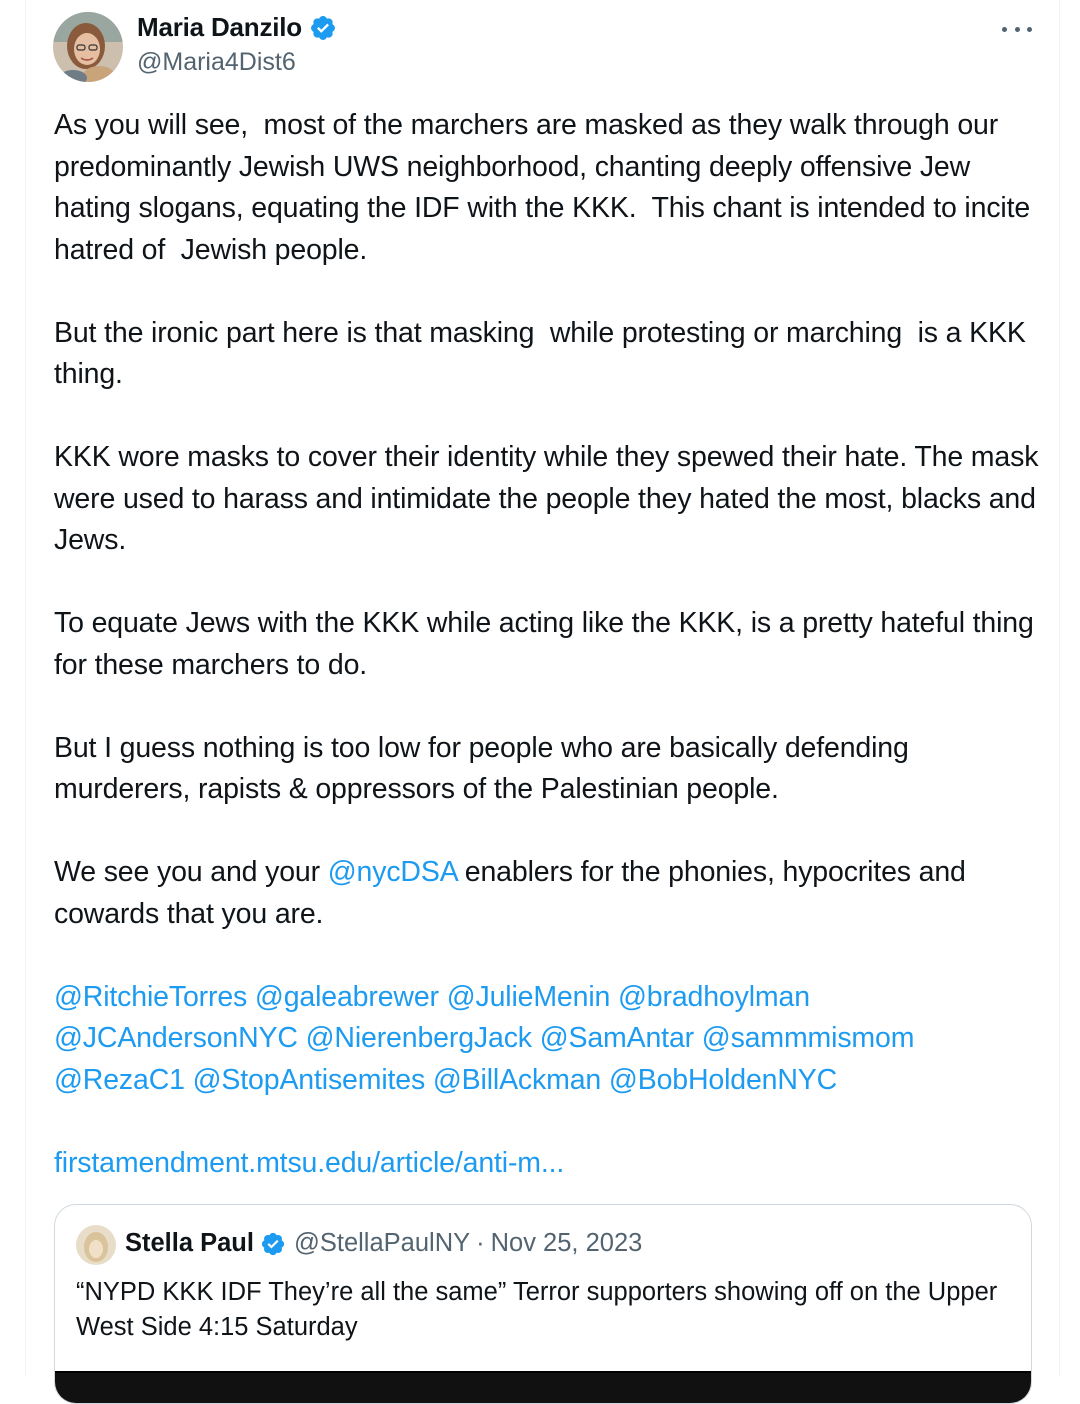 Image resolution: width=1080 pixels, height=1404 pixels. I want to click on profile-photo-avatar-icon, so click(88, 47).